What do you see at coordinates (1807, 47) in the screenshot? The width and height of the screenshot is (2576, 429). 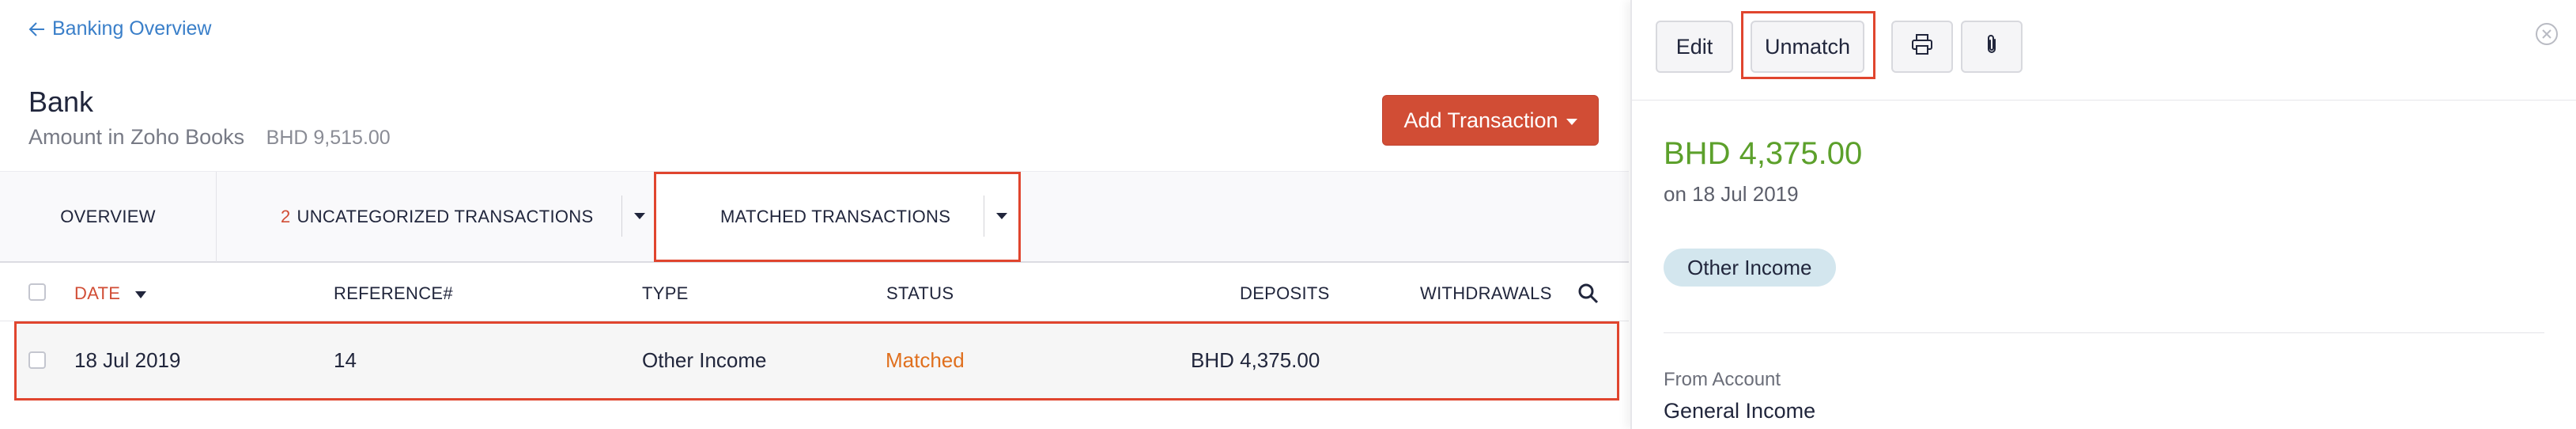 I see `unmatch-button: Unmatch` at bounding box center [1807, 47].